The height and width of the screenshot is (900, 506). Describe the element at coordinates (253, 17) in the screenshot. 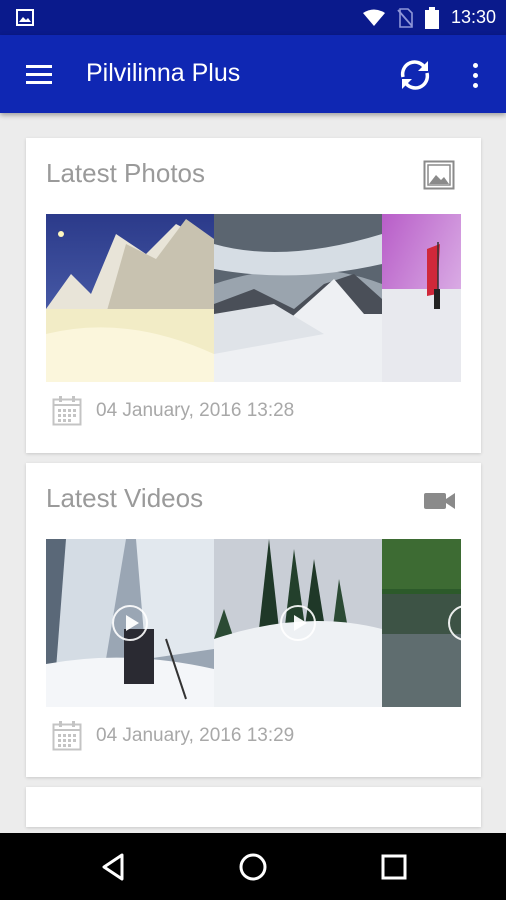

I see `status-bar: 13:30` at that location.